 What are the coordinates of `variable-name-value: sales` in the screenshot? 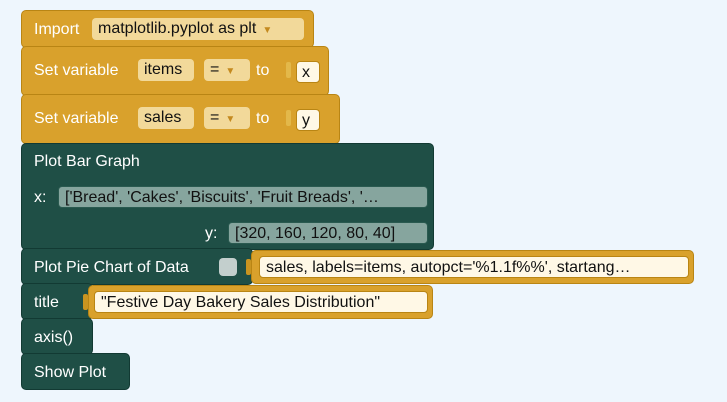 It's located at (163, 117).